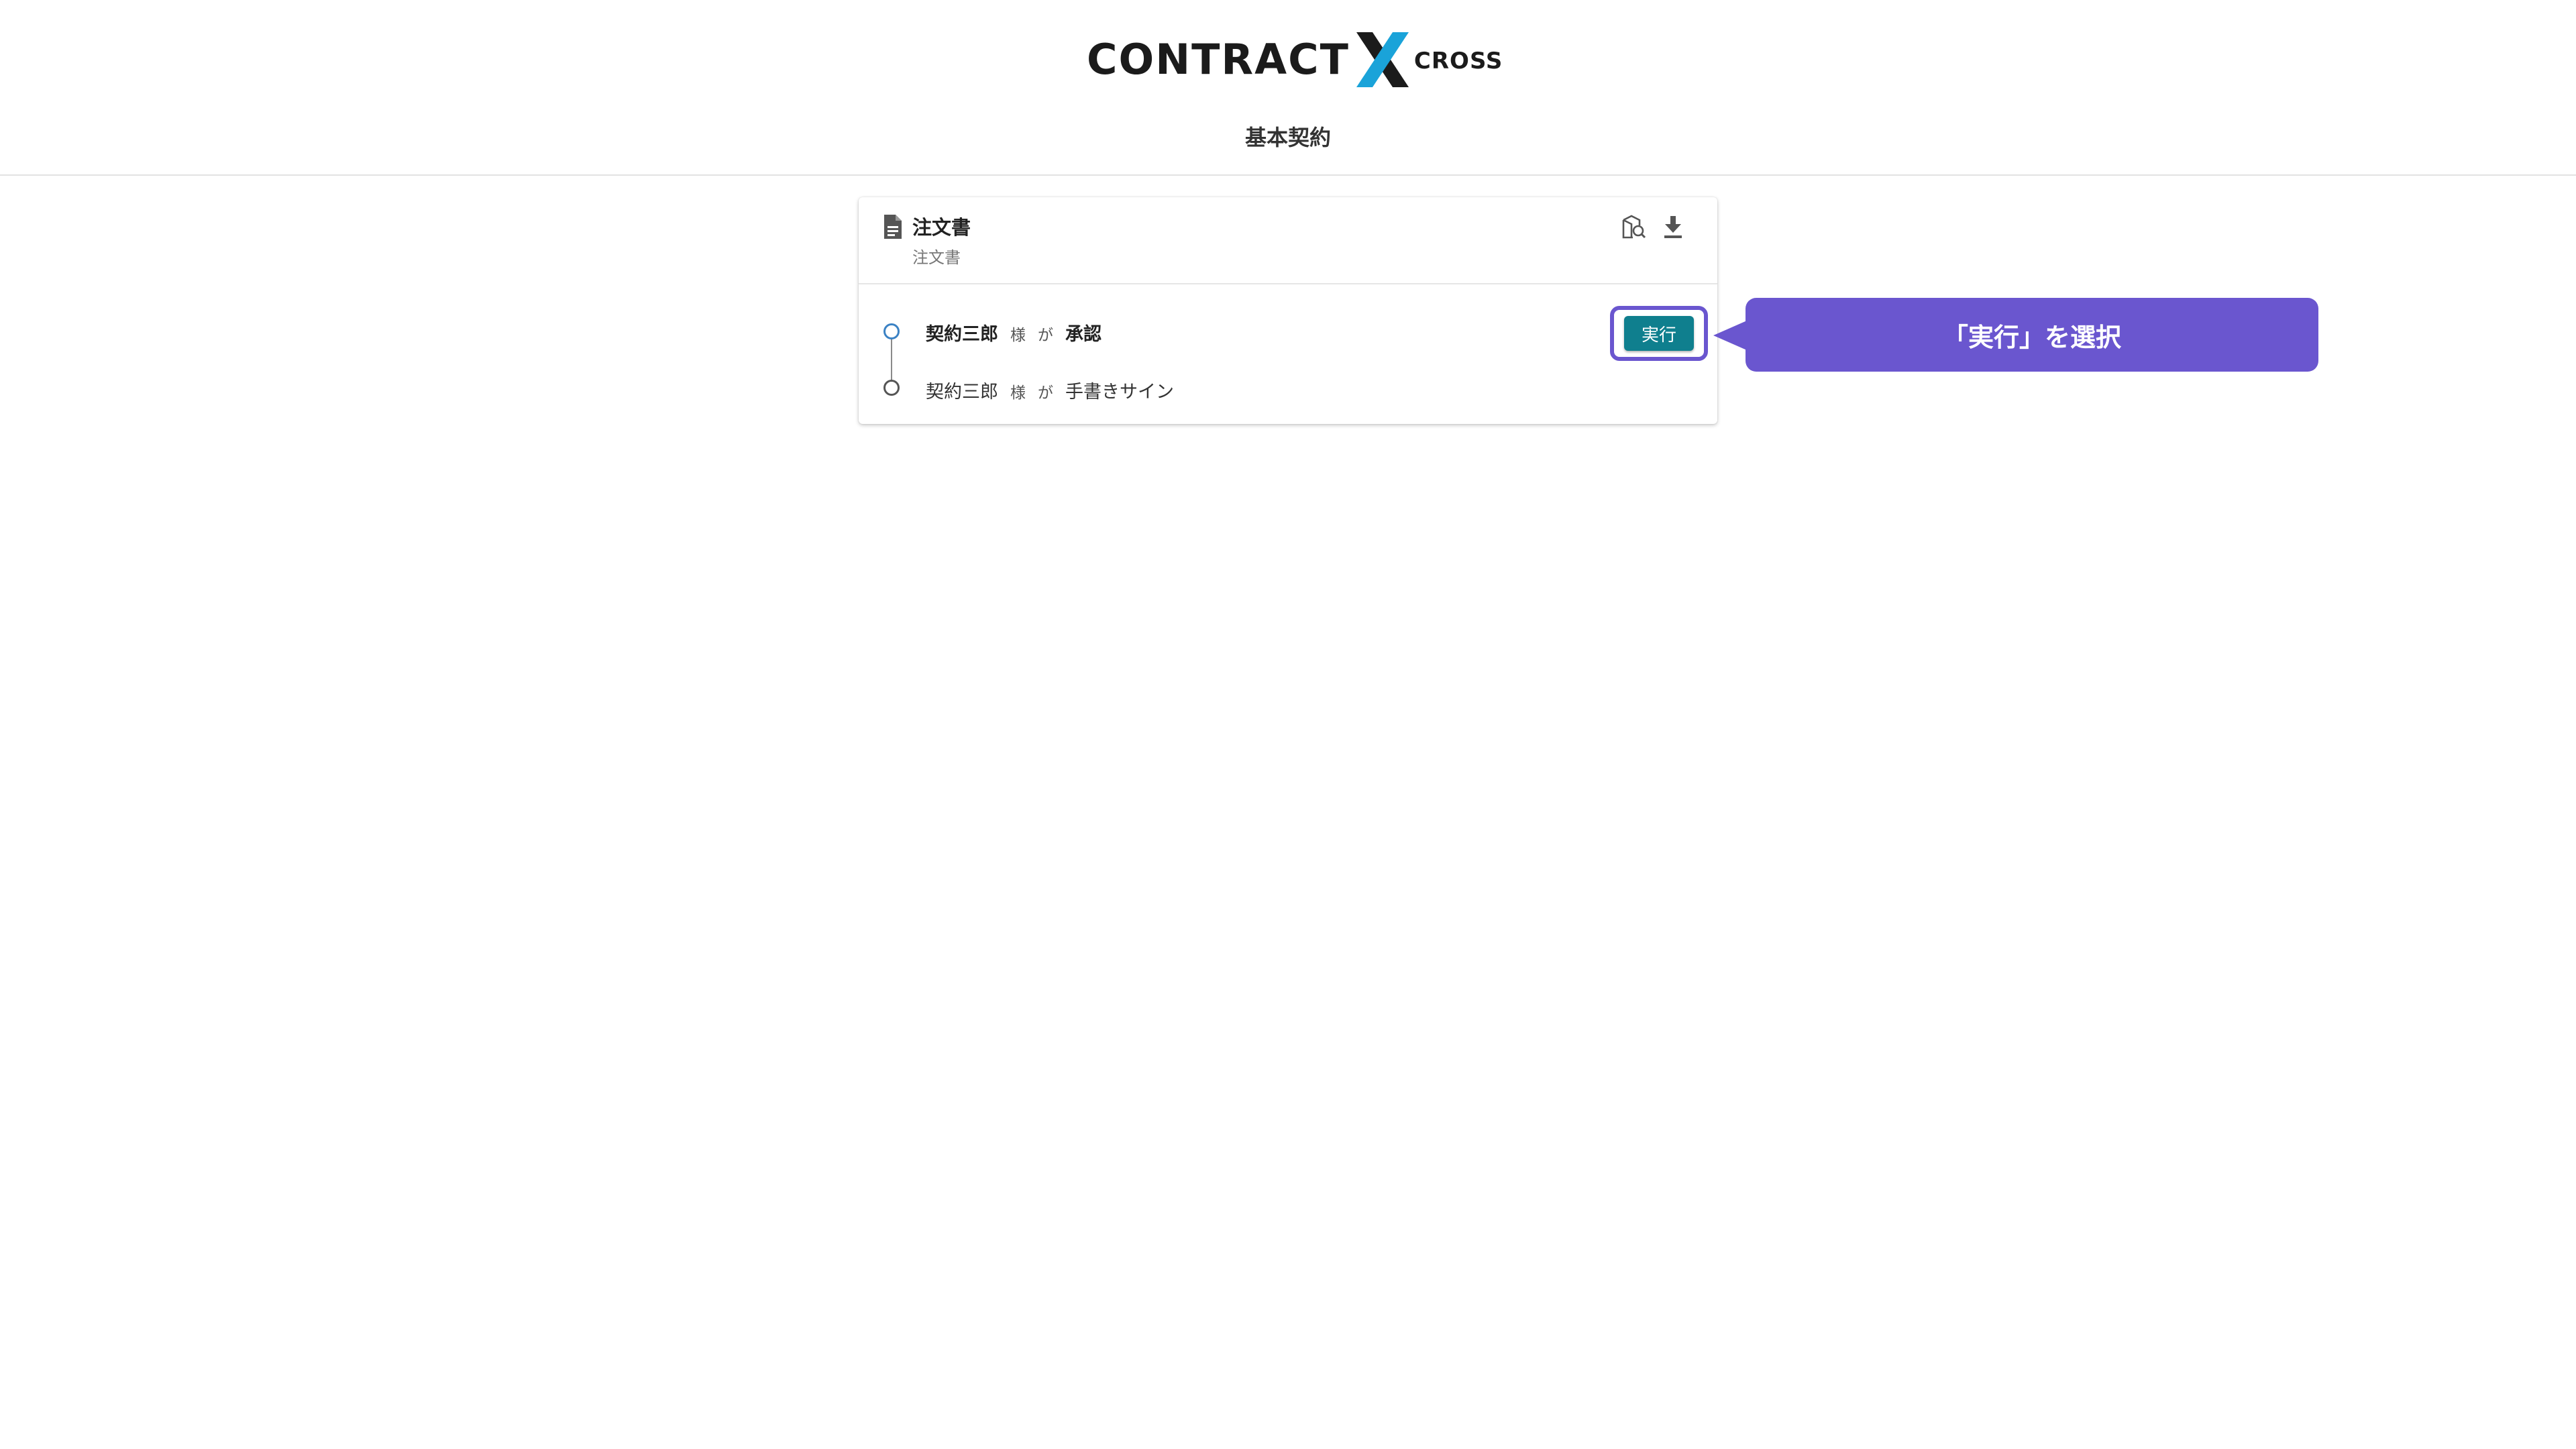 The width and height of the screenshot is (2576, 1449). What do you see at coordinates (893, 226) in the screenshot?
I see `document-icon` at bounding box center [893, 226].